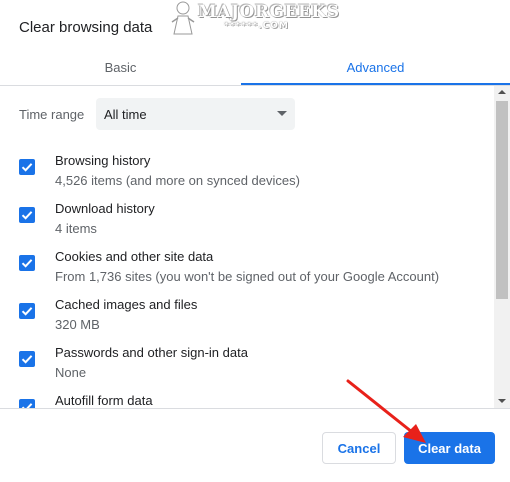  Describe the element at coordinates (502, 92) in the screenshot. I see `scroll-up-arrow-icon` at that location.